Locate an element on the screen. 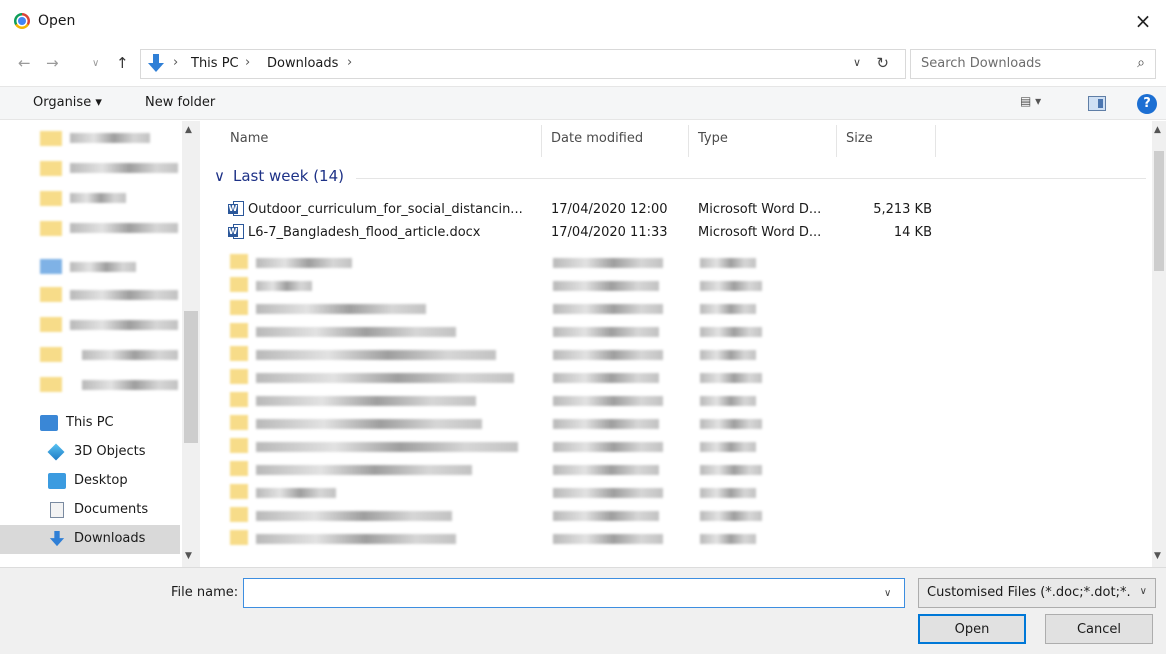  recent-locations-chevron-icon: ∨ is located at coordinates (95, 63).